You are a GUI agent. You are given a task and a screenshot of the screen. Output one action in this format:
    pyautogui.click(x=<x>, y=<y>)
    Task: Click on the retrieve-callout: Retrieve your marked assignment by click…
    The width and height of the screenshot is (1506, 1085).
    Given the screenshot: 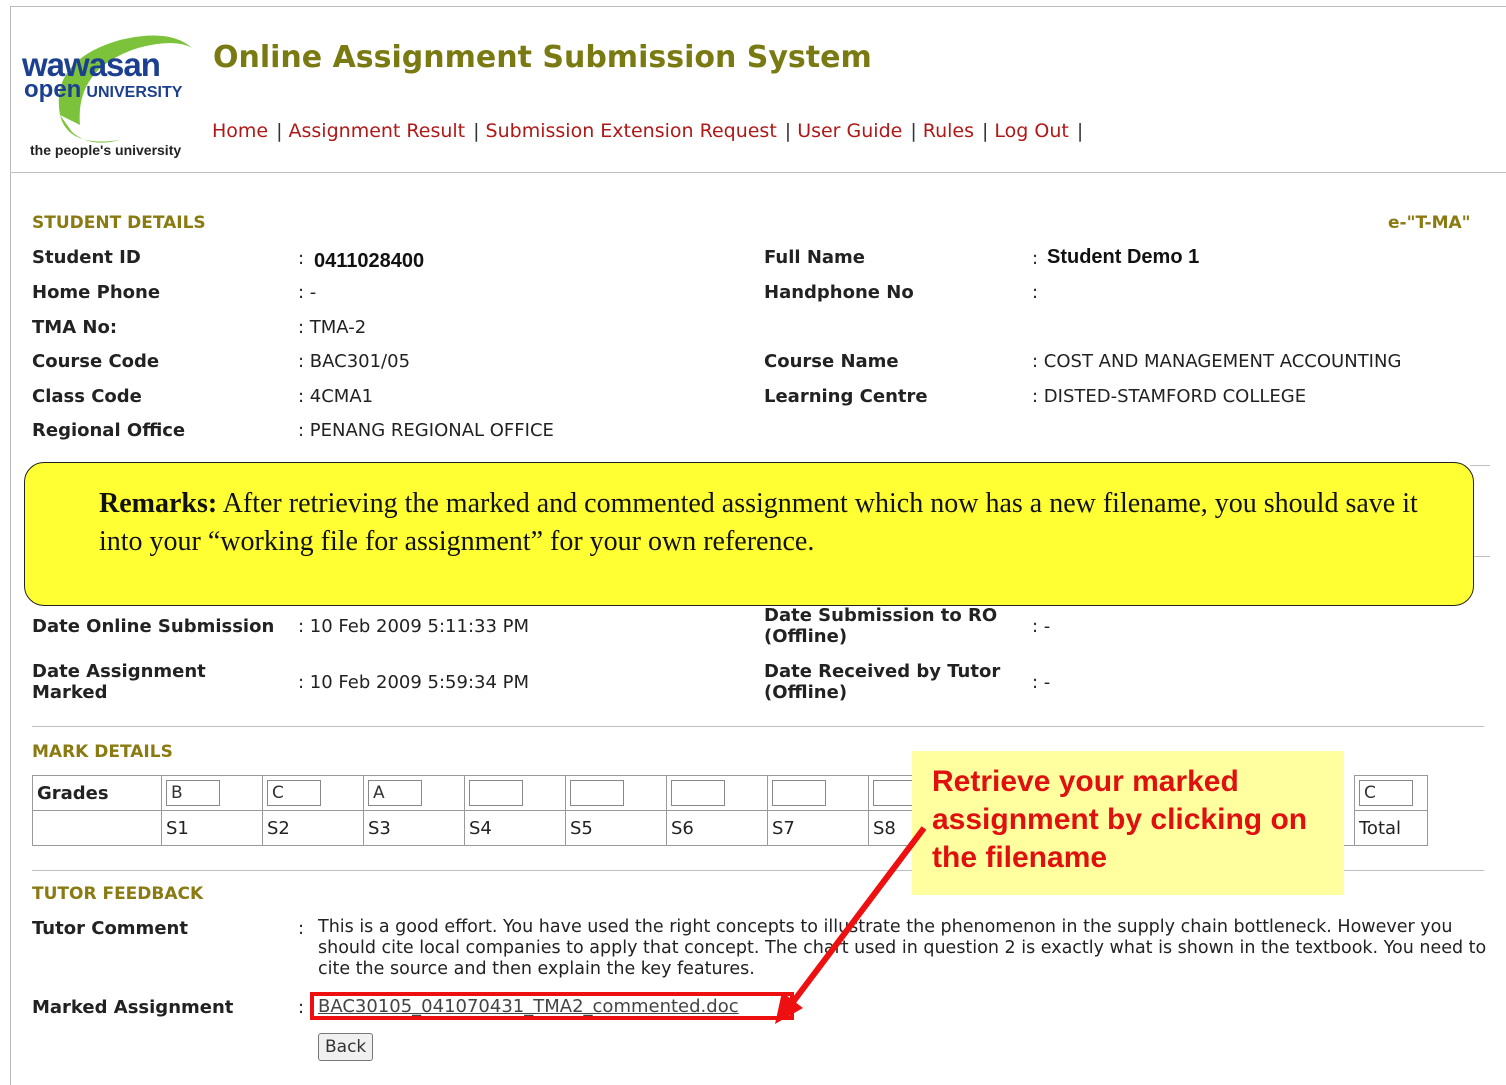 What is the action you would take?
    pyautogui.click(x=1128, y=823)
    